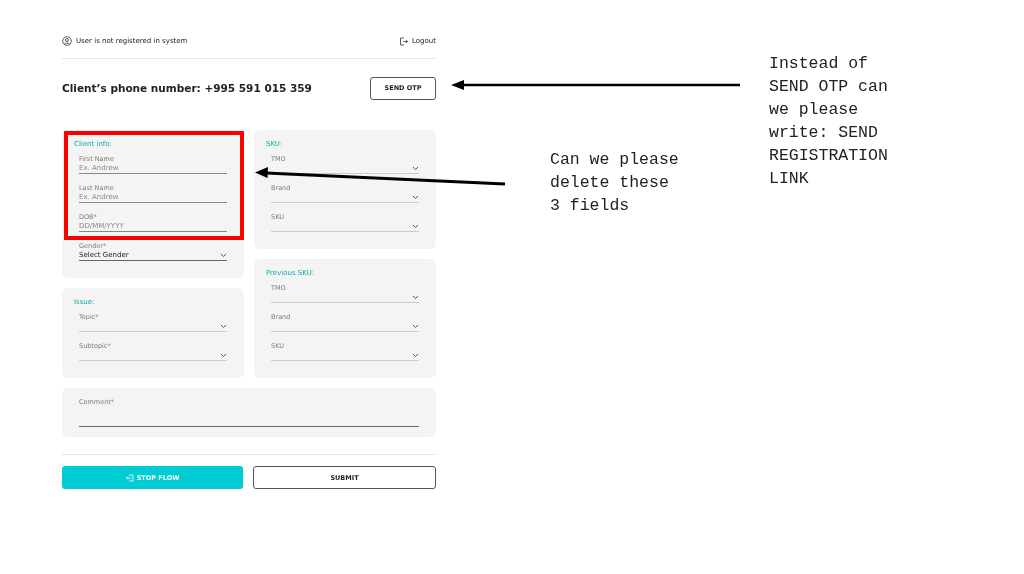 Image resolution: width=1024 pixels, height=574 pixels. I want to click on exit-icon, so click(129, 477).